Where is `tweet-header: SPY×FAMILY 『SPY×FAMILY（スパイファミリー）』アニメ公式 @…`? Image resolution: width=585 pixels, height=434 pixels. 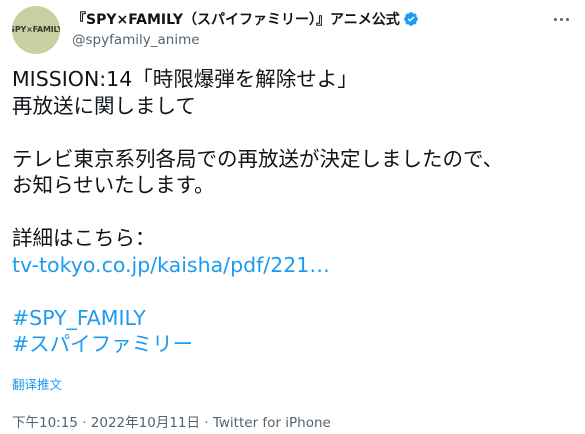 tweet-header: SPY×FAMILY 『SPY×FAMILY（スパイファミリー）』アニメ公式 @… is located at coordinates (292, 30).